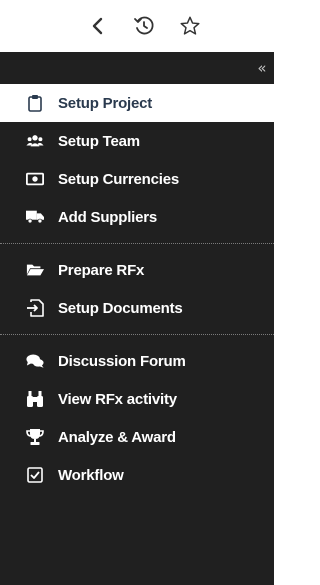 Image resolution: width=320 pixels, height=585 pixels. I want to click on sidebar-item-label: Setup Documents, so click(120, 308).